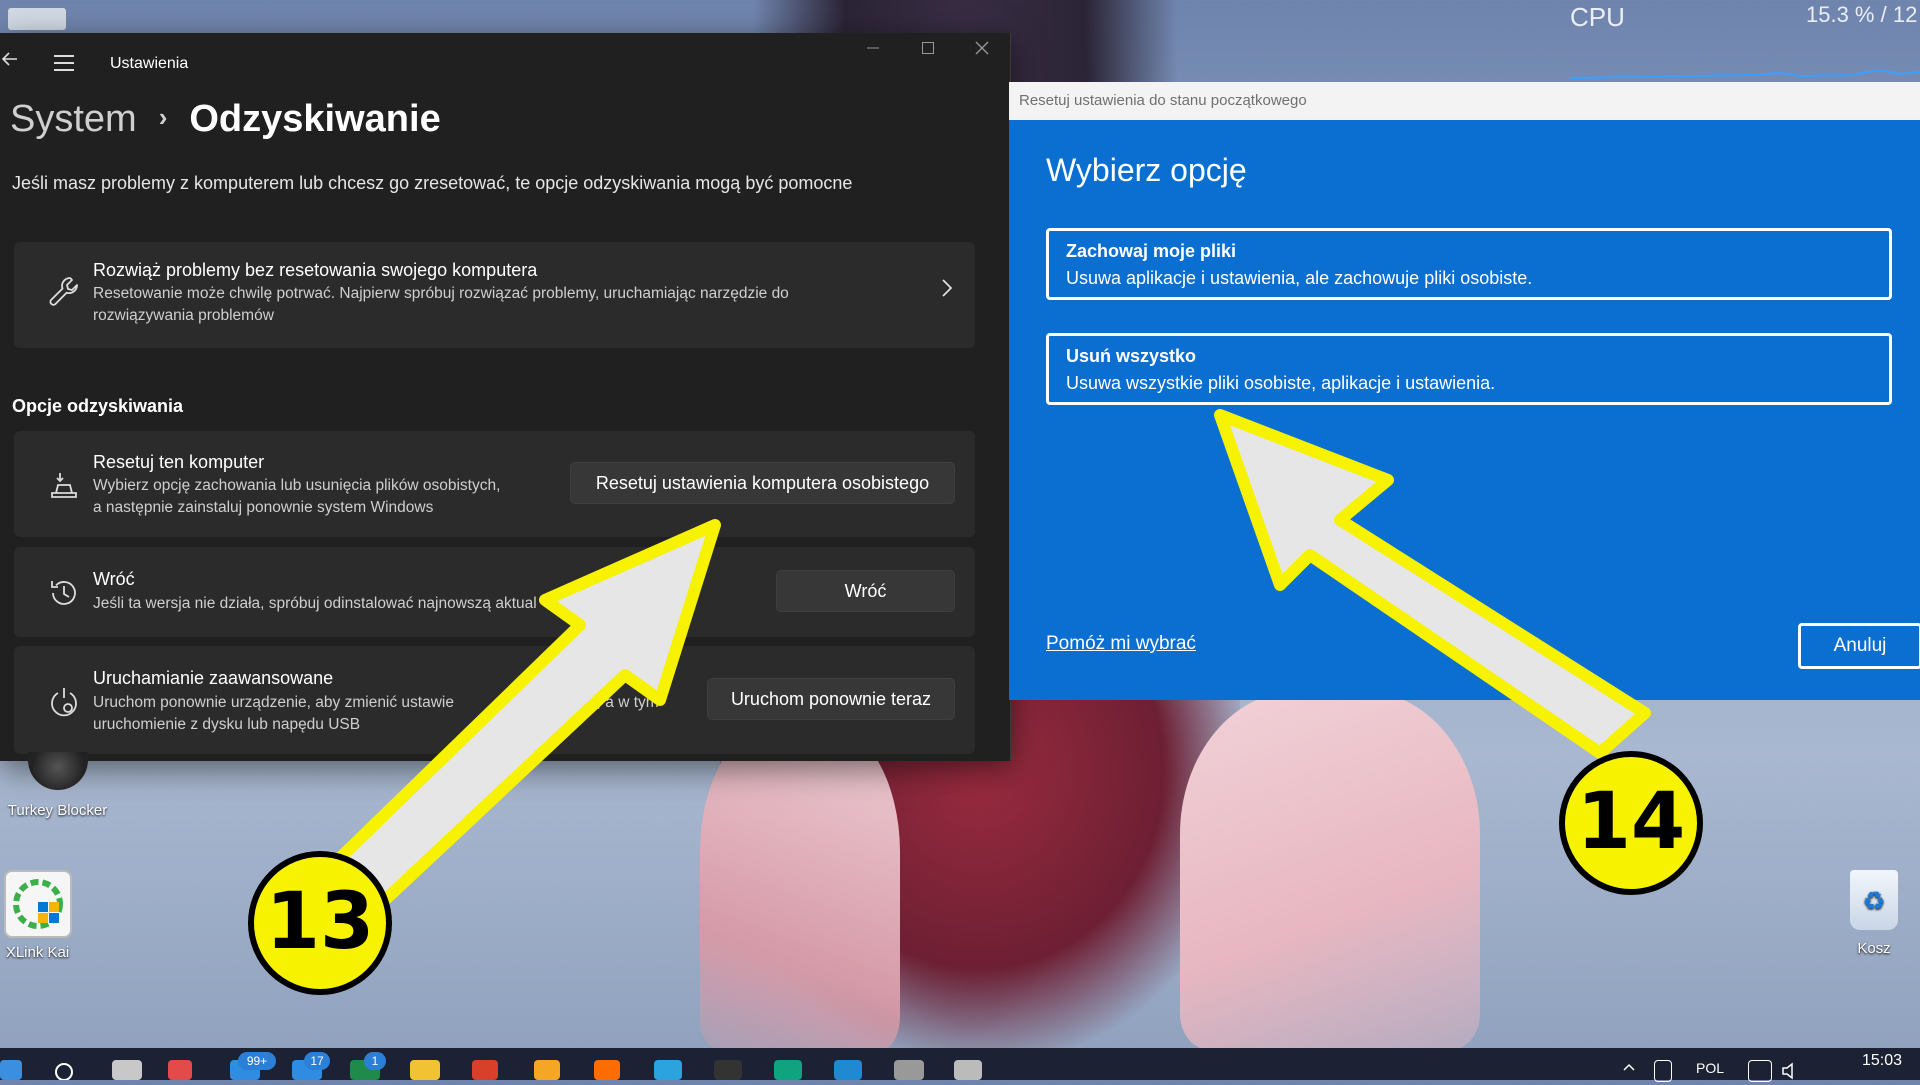 Image resolution: width=1920 pixels, height=1085 pixels. I want to click on recycle-bin-icon: ♻, so click(1874, 900).